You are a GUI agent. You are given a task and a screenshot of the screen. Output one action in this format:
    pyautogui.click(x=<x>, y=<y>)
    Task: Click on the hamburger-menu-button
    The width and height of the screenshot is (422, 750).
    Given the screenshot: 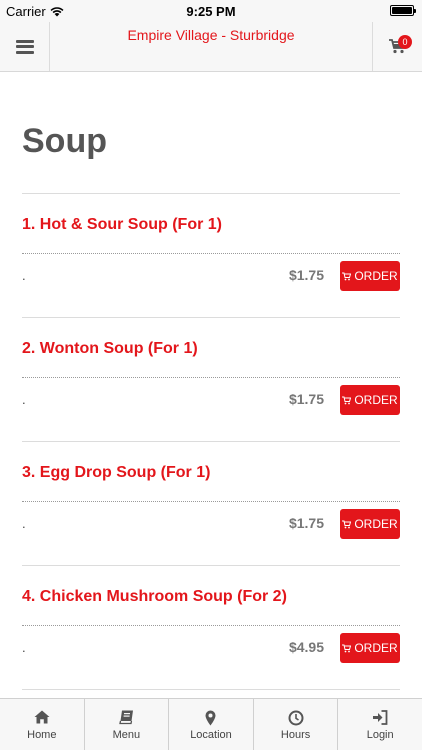 What is the action you would take?
    pyautogui.click(x=25, y=46)
    